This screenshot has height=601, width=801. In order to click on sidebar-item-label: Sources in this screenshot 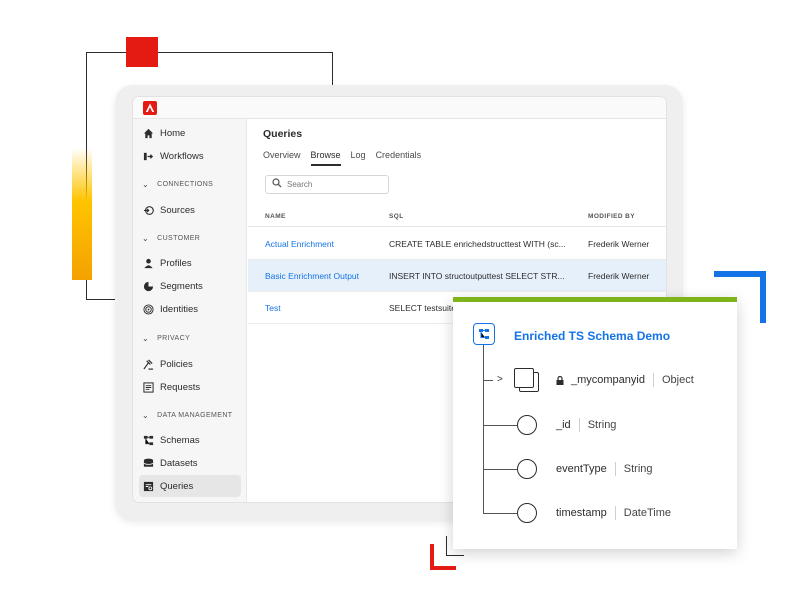, I will do `click(177, 210)`.